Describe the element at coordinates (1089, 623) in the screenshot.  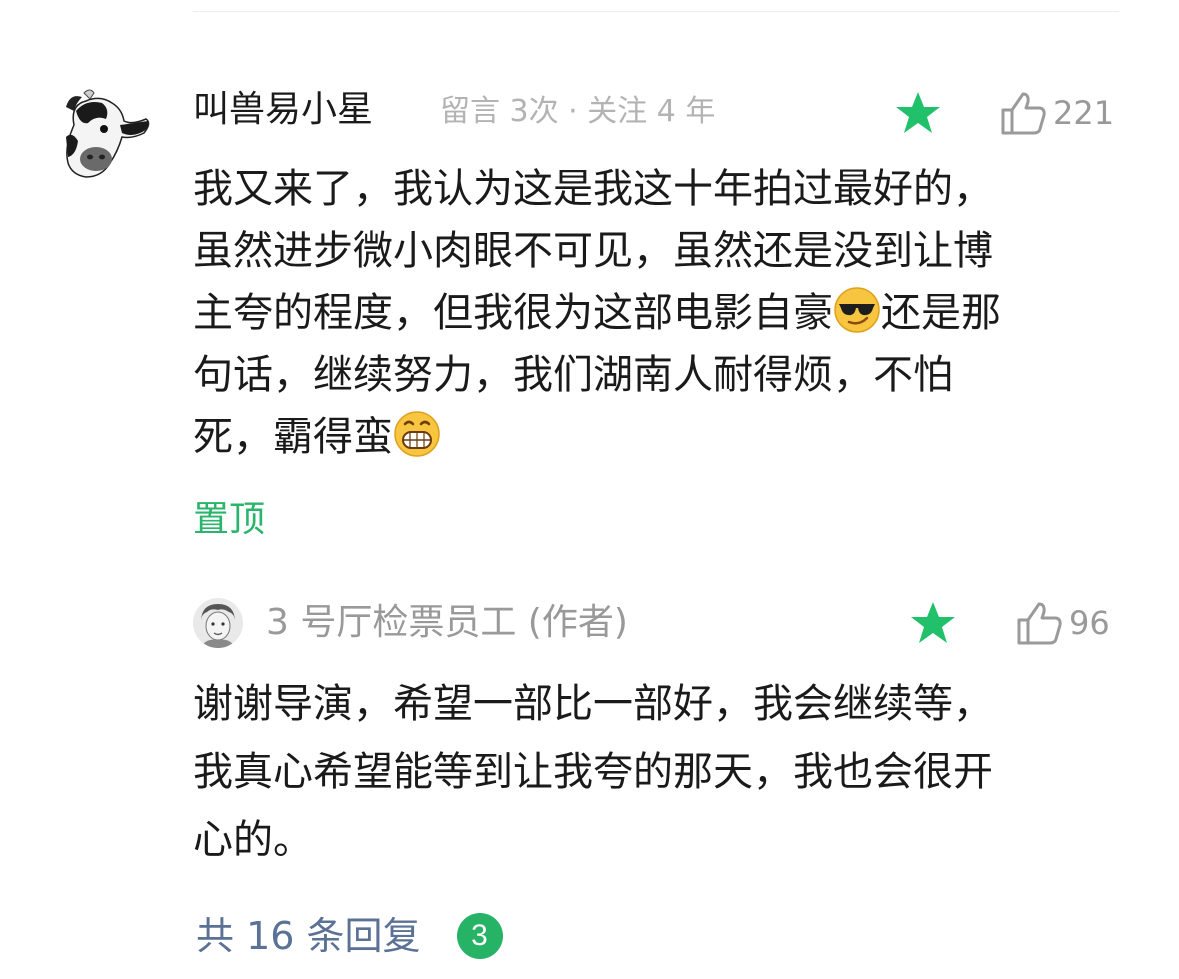
I see `reply-like-count: 96` at that location.